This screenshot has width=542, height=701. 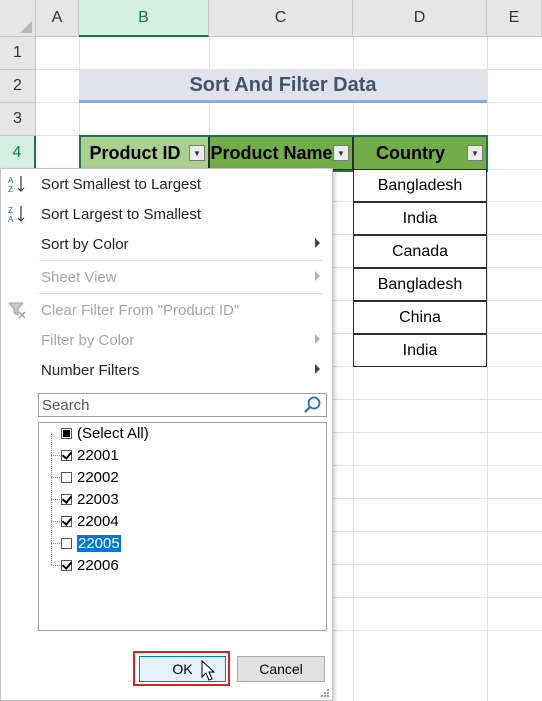 What do you see at coordinates (99, 543) in the screenshot?
I see `list-item-label: 22005` at bounding box center [99, 543].